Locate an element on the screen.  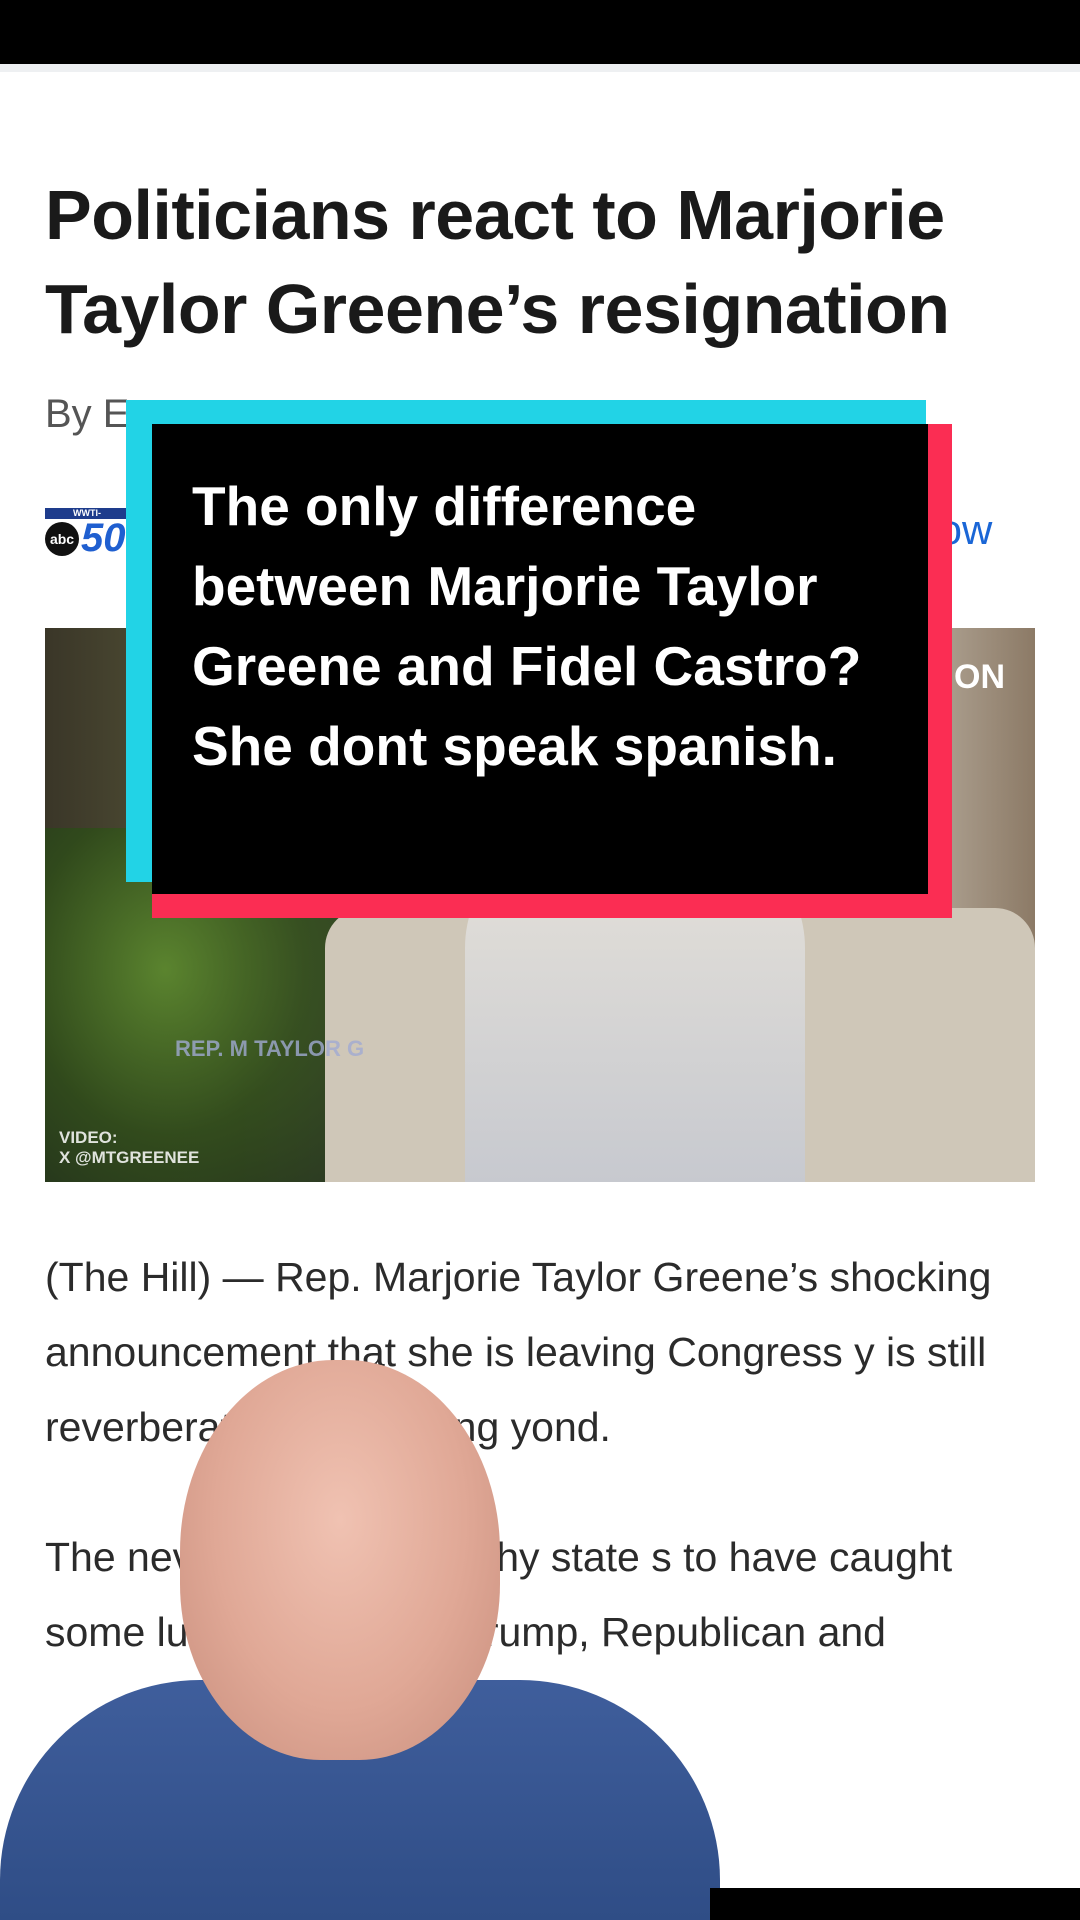
status-bar is located at coordinates (540, 32).